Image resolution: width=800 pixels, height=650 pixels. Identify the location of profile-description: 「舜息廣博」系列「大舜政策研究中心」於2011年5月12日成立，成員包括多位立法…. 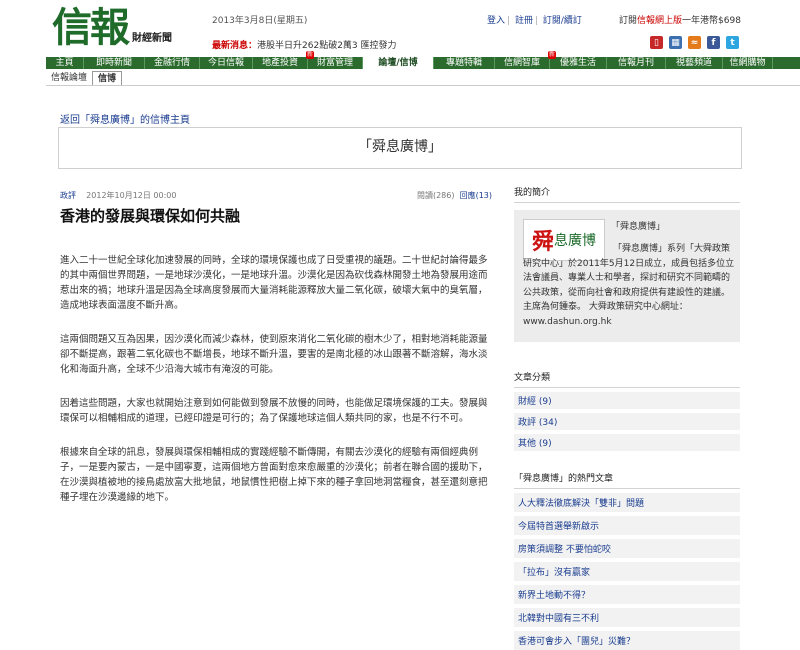
(629, 285).